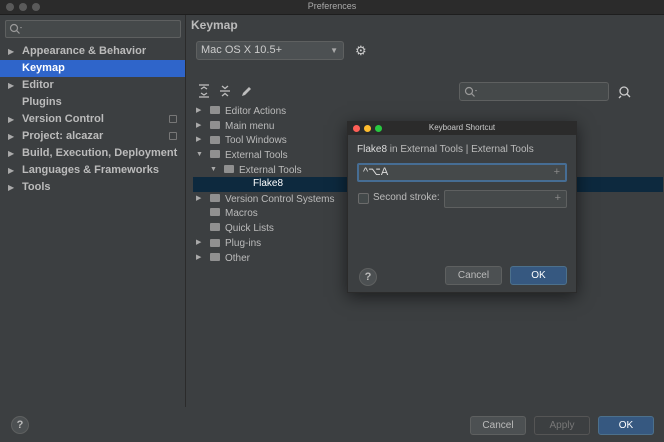  Describe the element at coordinates (534, 91) in the screenshot. I see `action-search-input` at that location.